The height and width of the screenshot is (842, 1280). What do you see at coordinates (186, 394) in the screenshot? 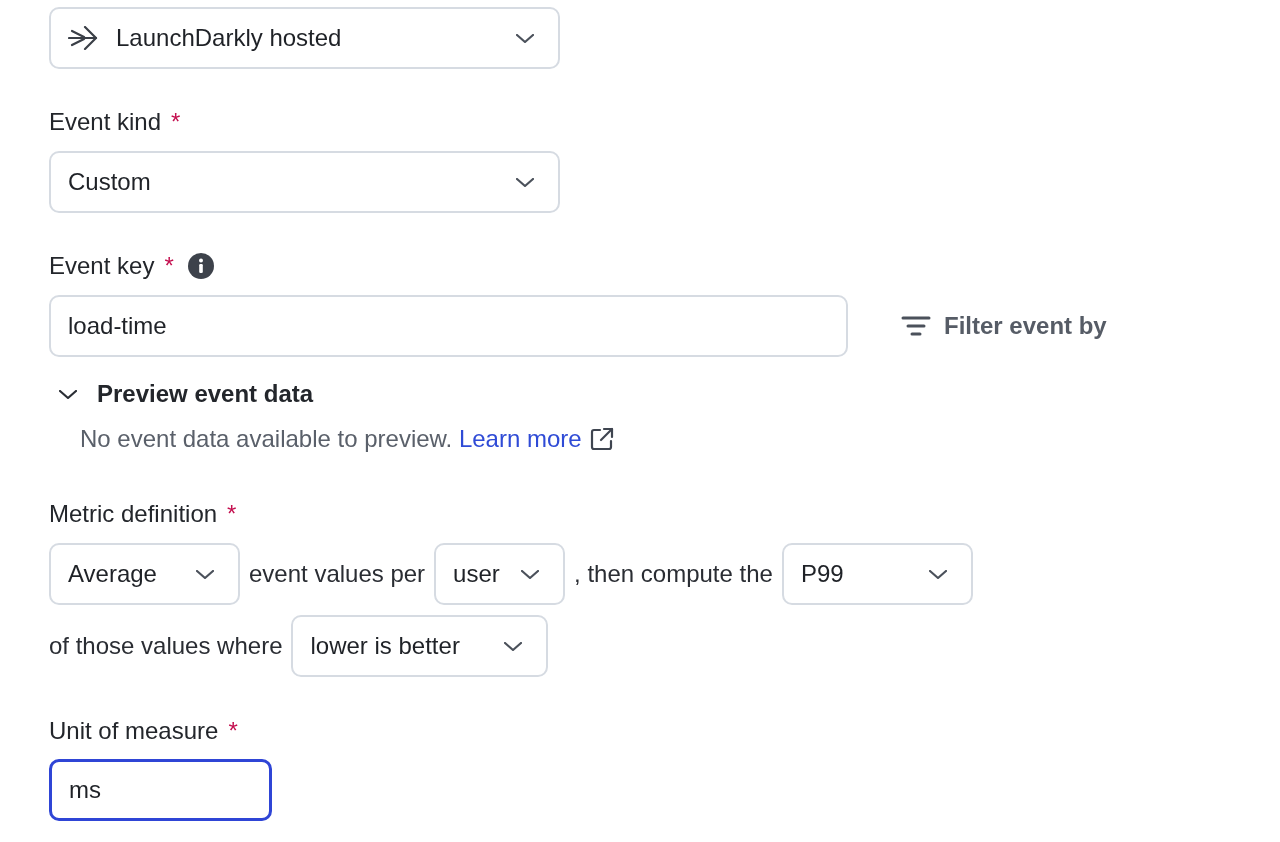
I see `preview-toggle: Preview event data` at bounding box center [186, 394].